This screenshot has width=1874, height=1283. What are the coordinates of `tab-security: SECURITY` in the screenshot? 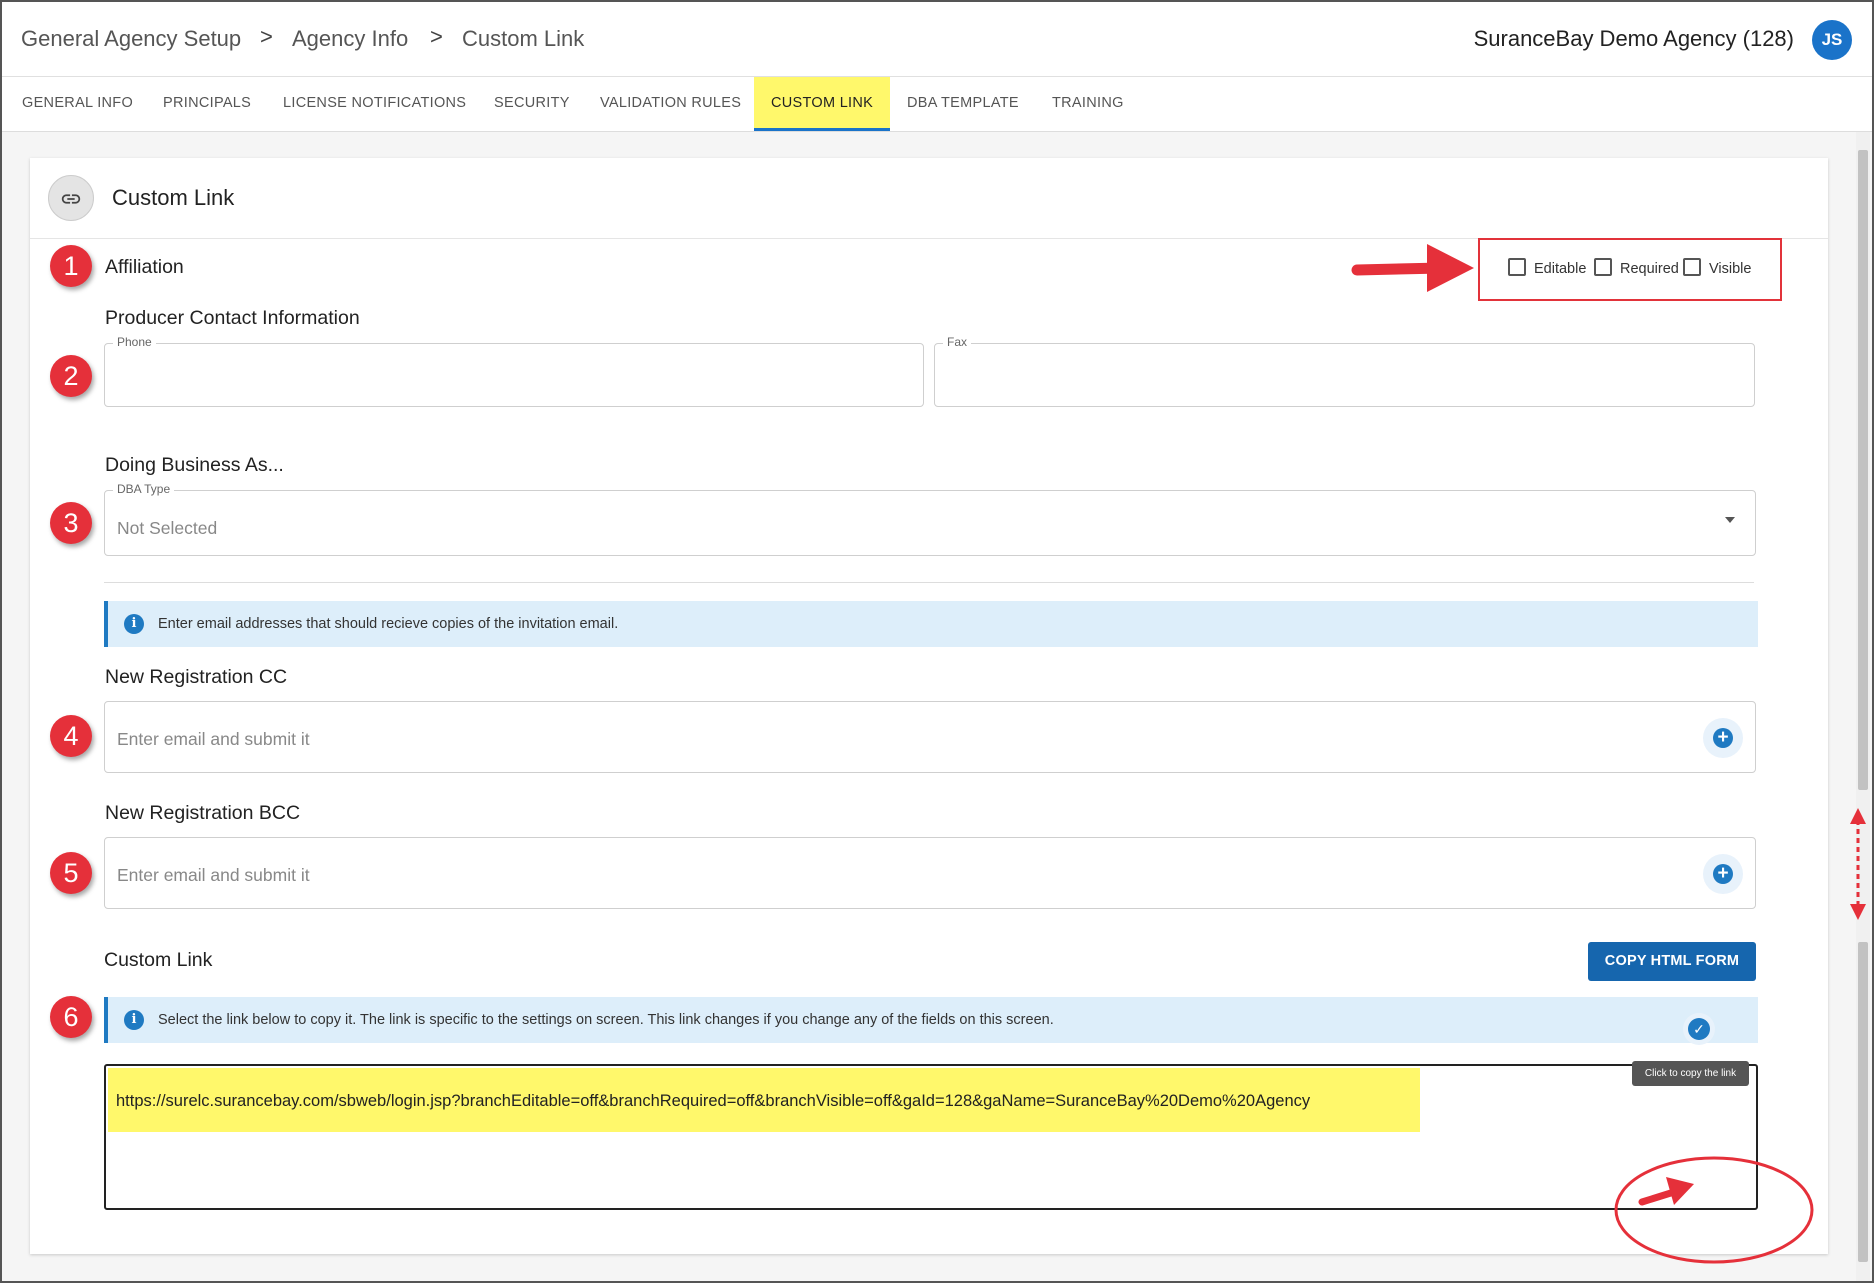 It's located at (532, 102).